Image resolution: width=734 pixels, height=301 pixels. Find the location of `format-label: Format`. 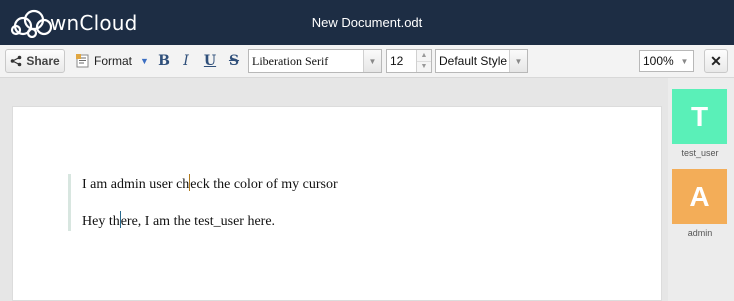

format-label: Format is located at coordinates (113, 61).